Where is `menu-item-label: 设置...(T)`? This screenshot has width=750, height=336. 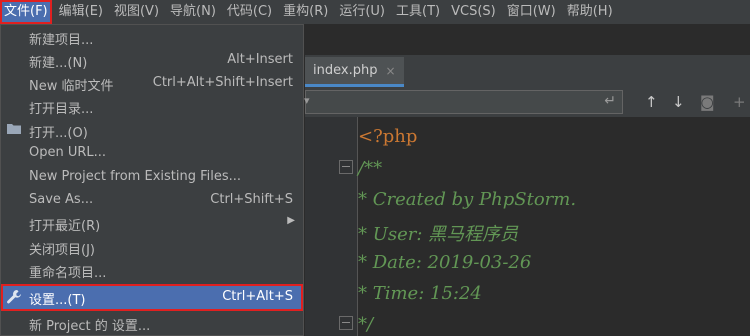 menu-item-label: 设置...(T) is located at coordinates (57, 300).